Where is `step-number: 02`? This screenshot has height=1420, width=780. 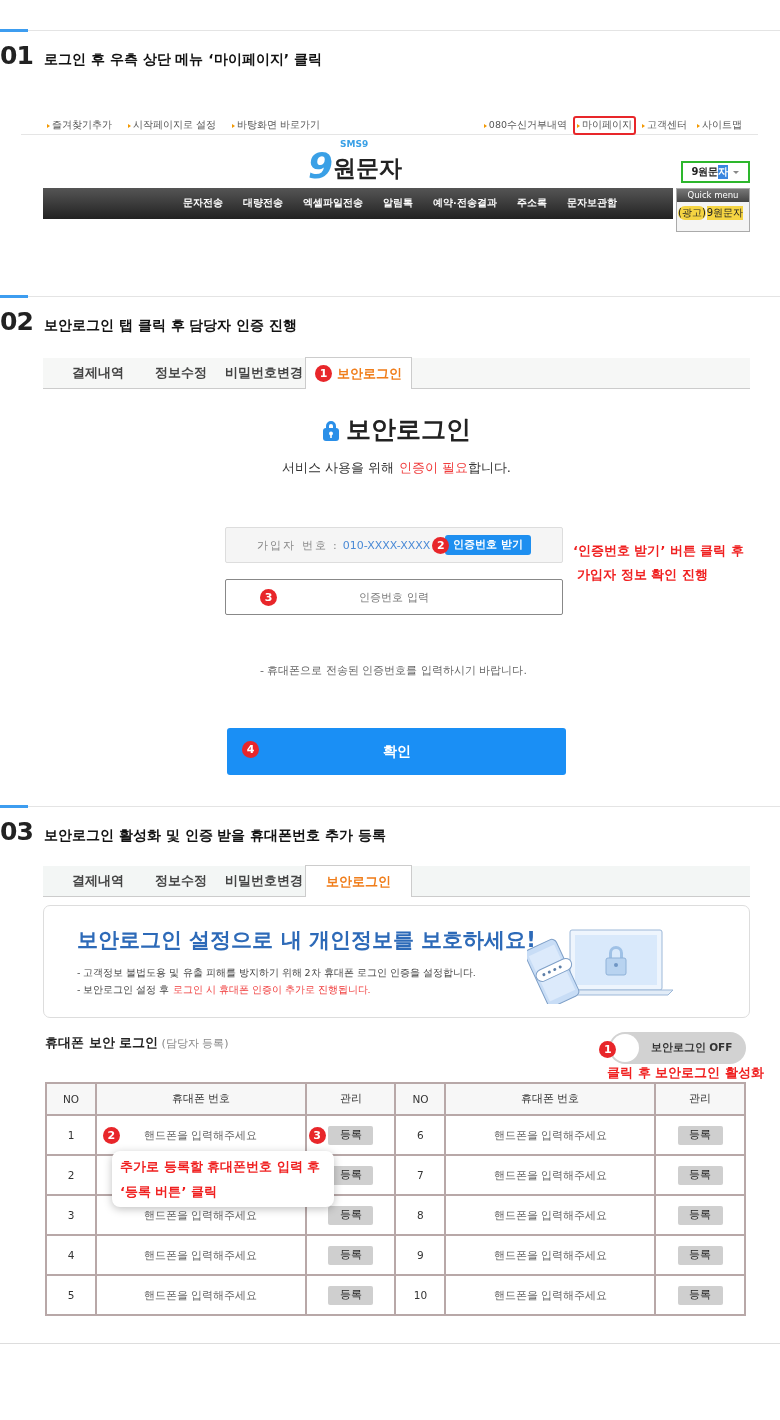 step-number: 02 is located at coordinates (15, 321).